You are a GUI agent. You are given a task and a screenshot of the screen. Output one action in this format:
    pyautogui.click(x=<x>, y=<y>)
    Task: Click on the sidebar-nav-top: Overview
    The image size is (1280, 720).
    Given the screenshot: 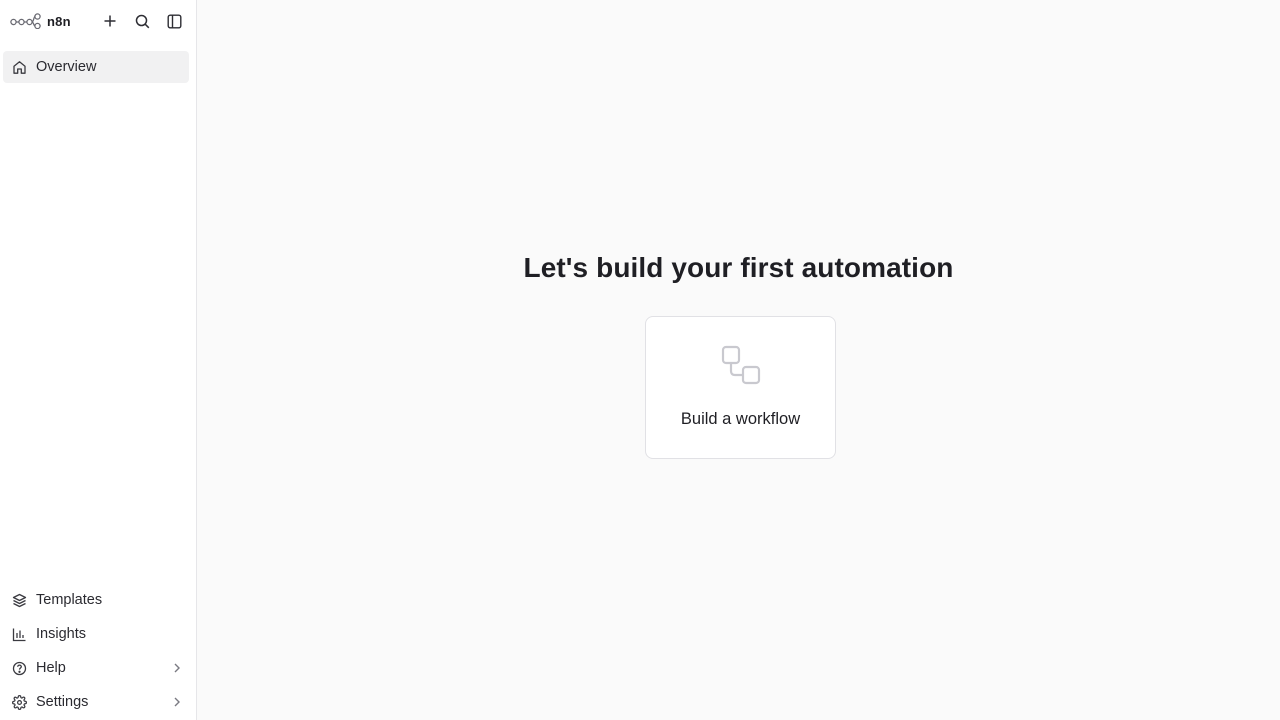 What is the action you would take?
    pyautogui.click(x=98, y=62)
    